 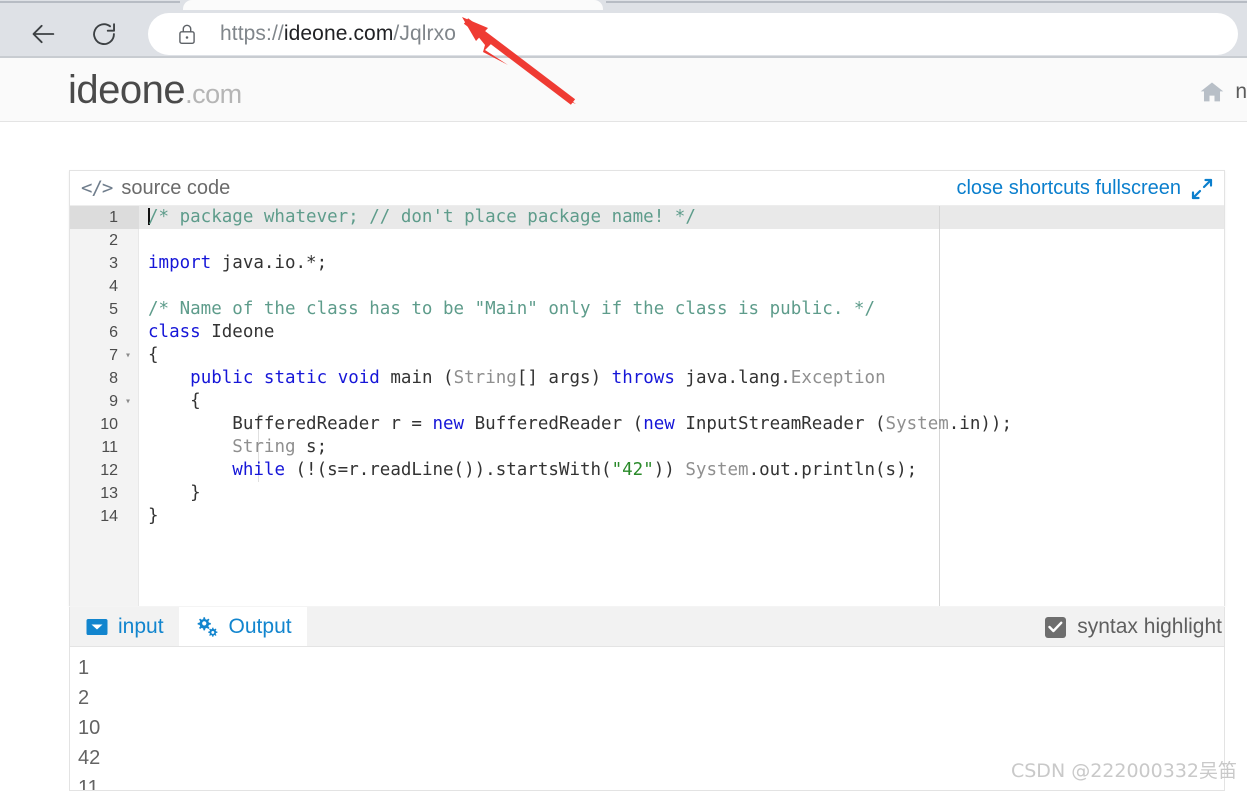 I want to click on browser-tab, so click(x=393, y=5).